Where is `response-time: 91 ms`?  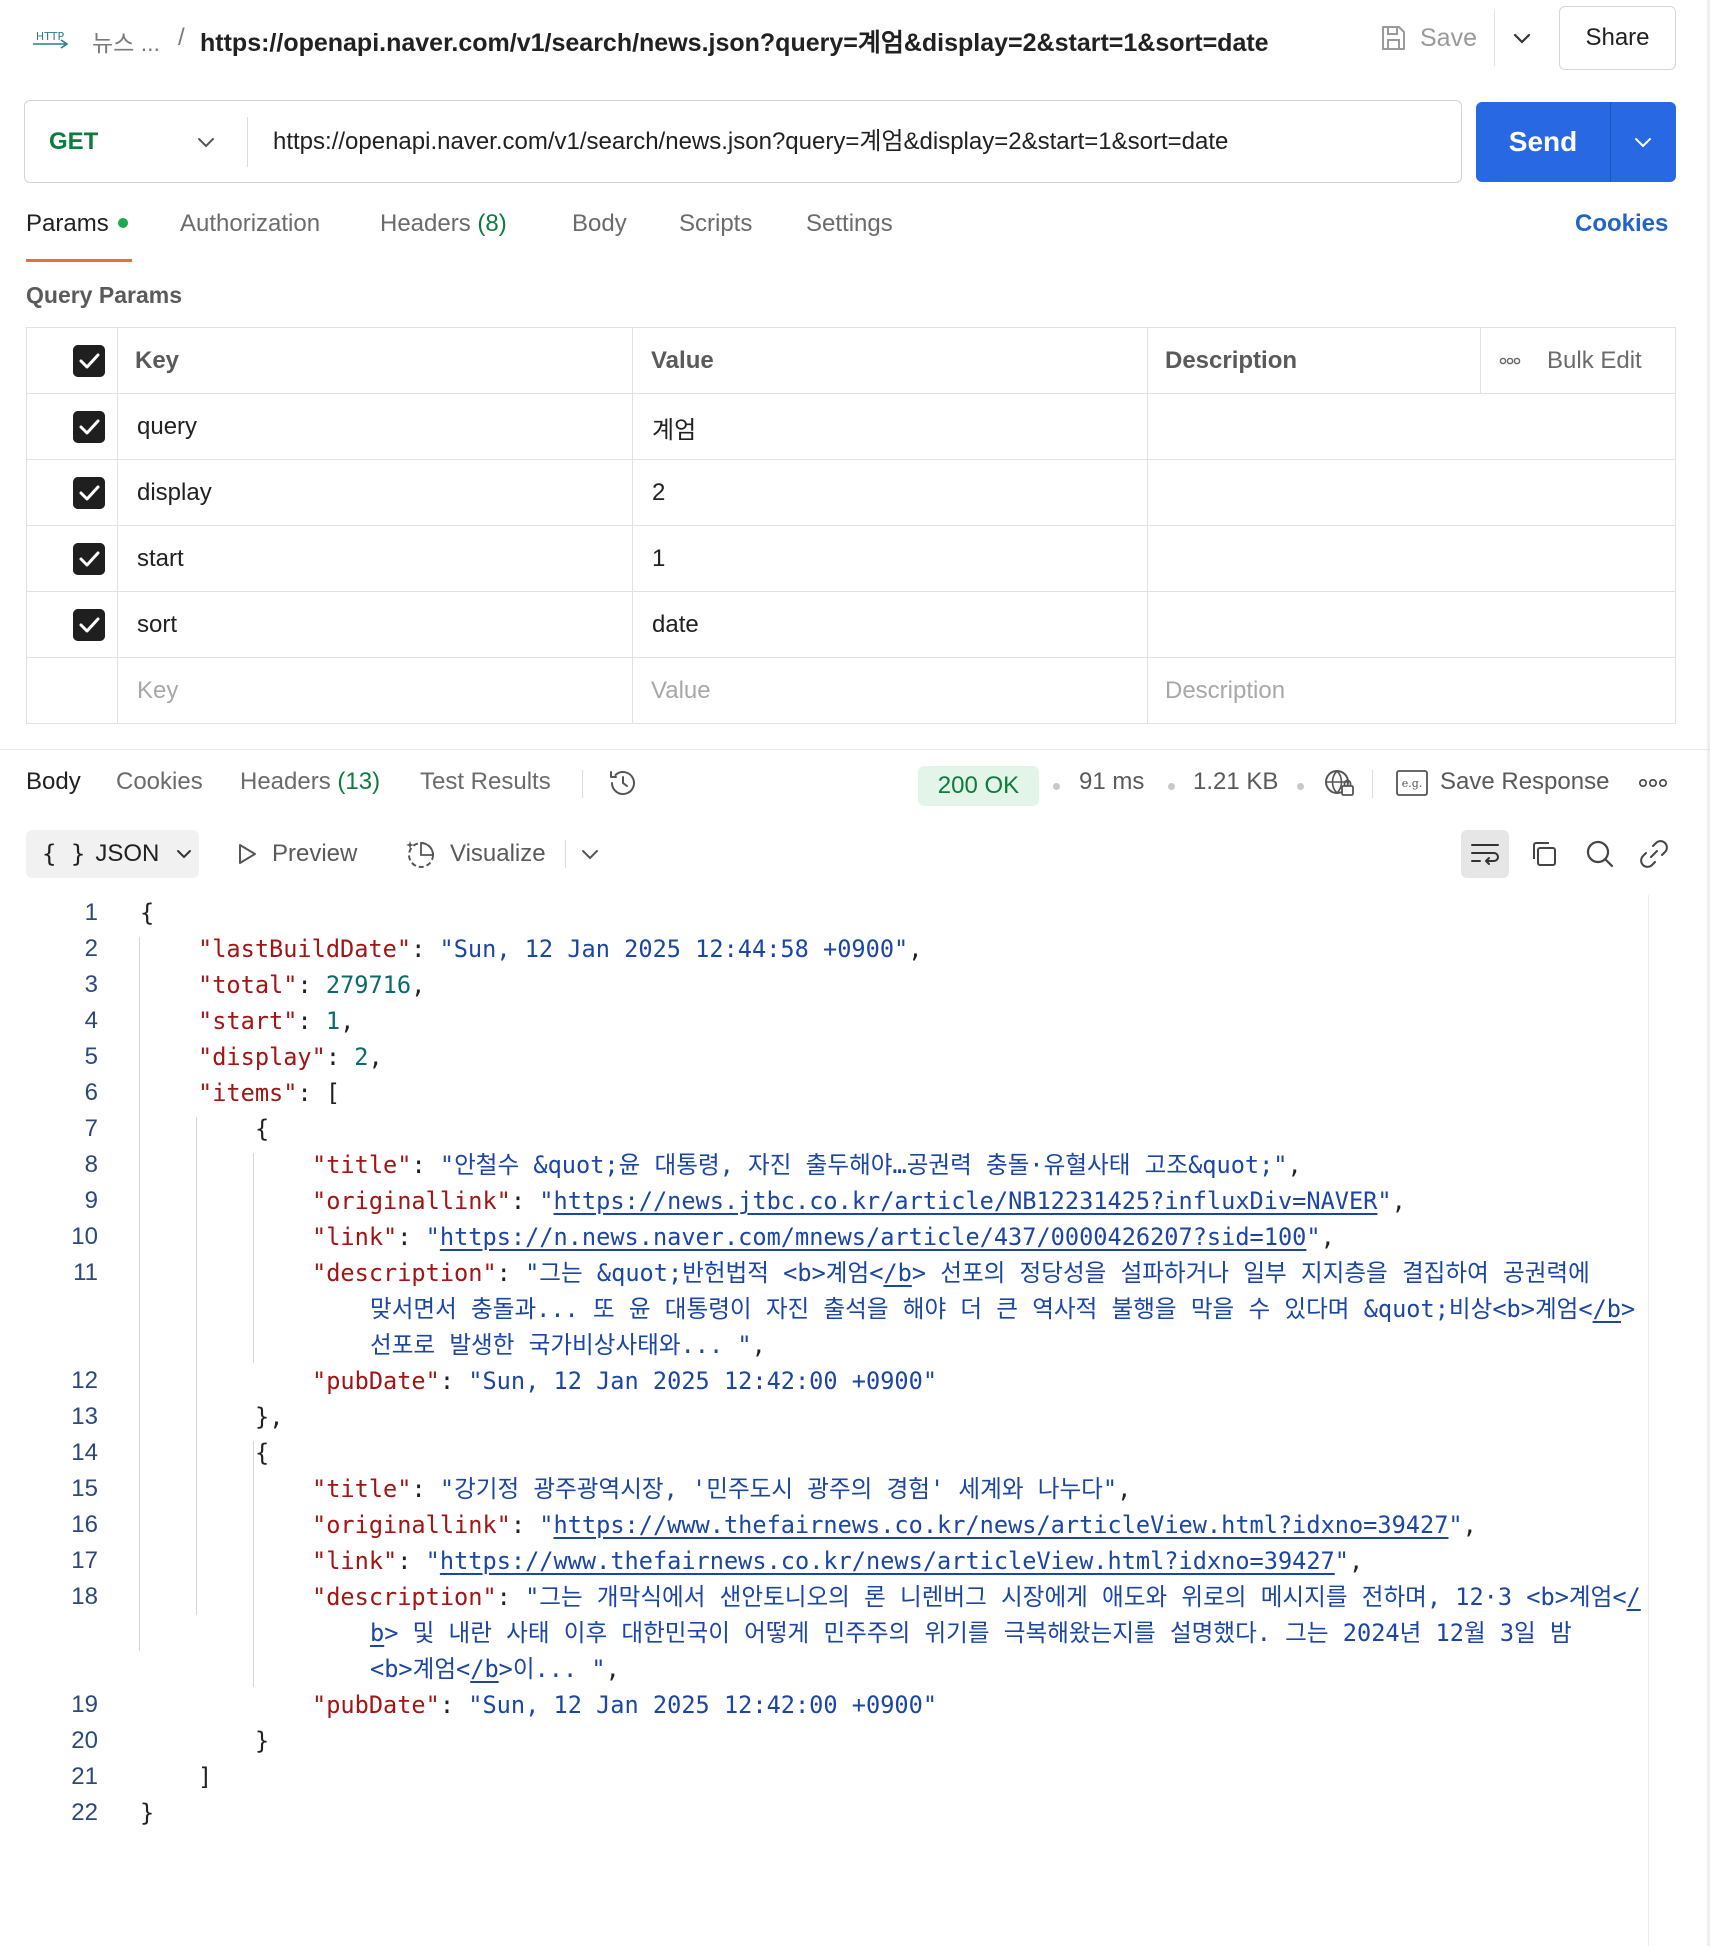 response-time: 91 ms is located at coordinates (1111, 782).